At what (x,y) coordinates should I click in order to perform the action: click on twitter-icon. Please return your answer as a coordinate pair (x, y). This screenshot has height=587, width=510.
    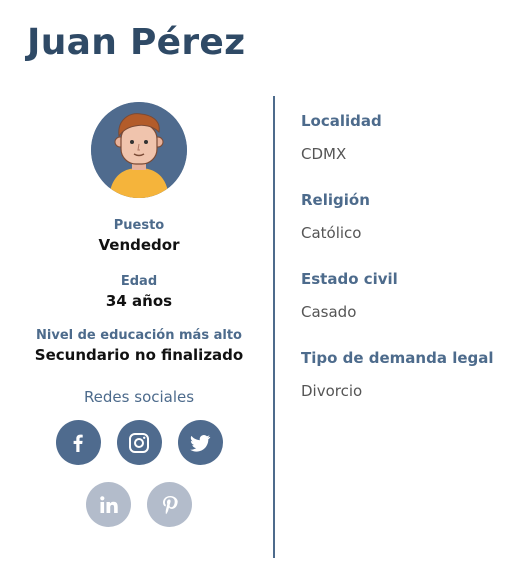
    Looking at the image, I should click on (200, 443).